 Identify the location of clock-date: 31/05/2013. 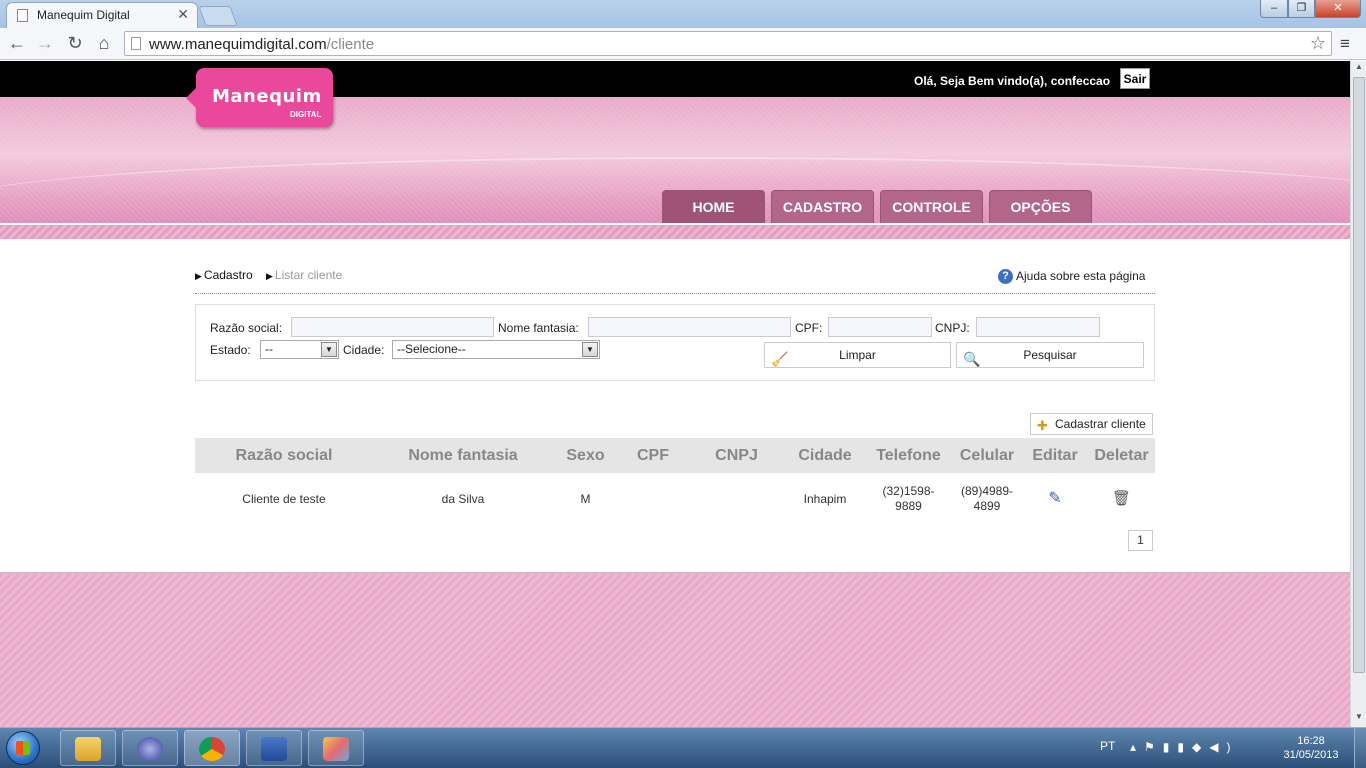
(1311, 755).